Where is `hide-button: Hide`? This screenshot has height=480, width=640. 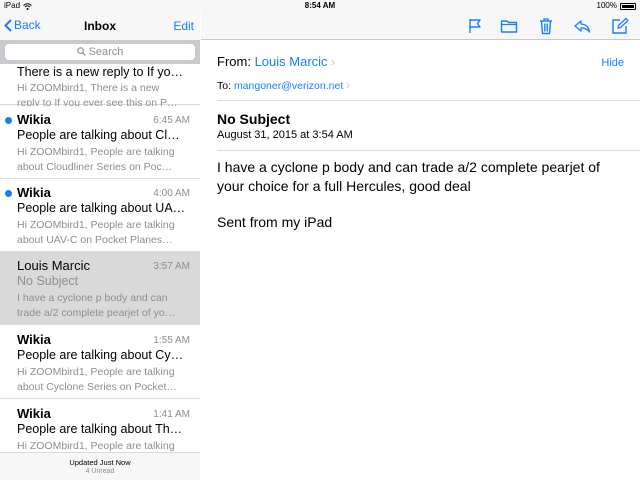
hide-button: Hide is located at coordinates (612, 63).